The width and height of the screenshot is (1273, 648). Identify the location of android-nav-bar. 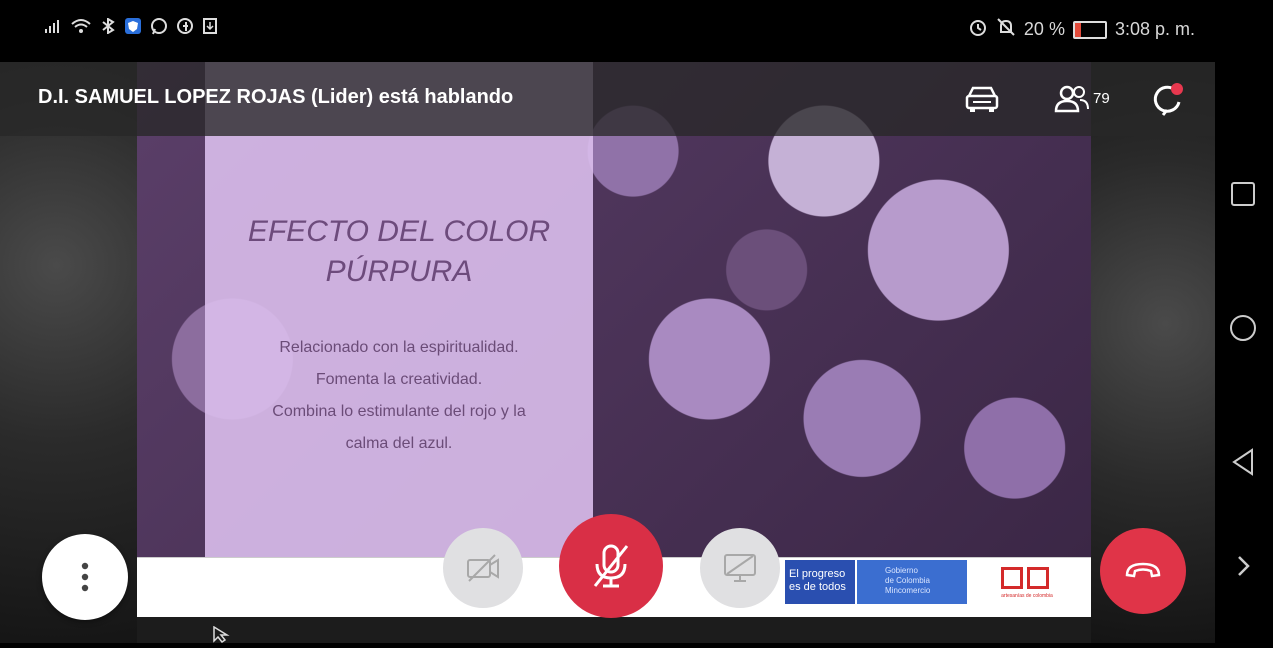
(1244, 352).